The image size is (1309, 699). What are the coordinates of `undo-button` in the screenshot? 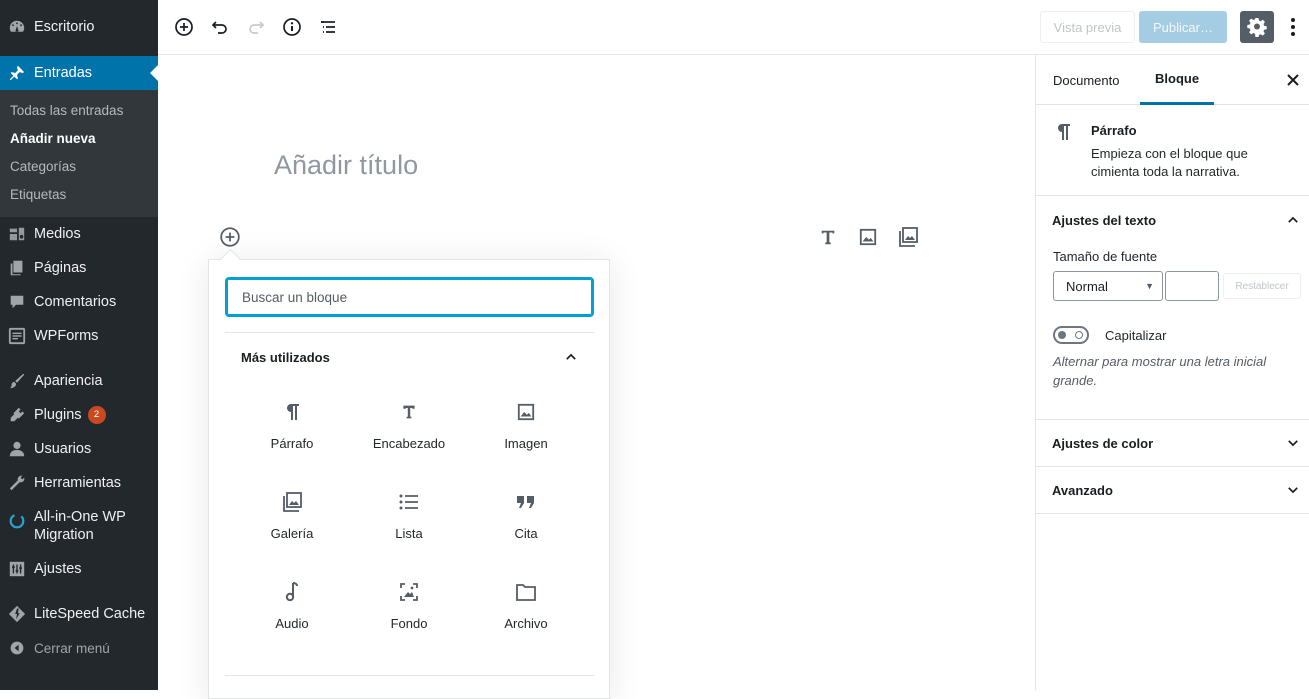 It's located at (220, 27).